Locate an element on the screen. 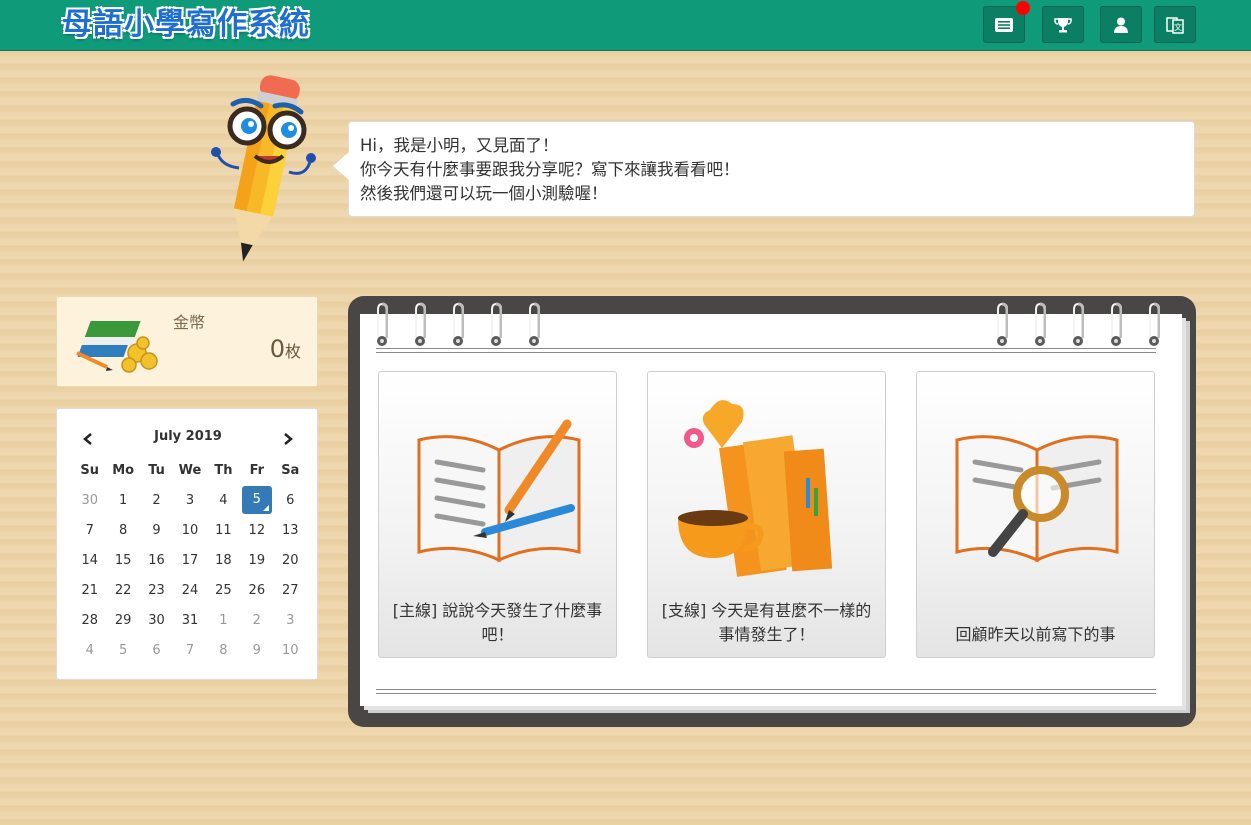 The height and width of the screenshot is (825, 1251). calendar-day-number: 23 is located at coordinates (156, 590).